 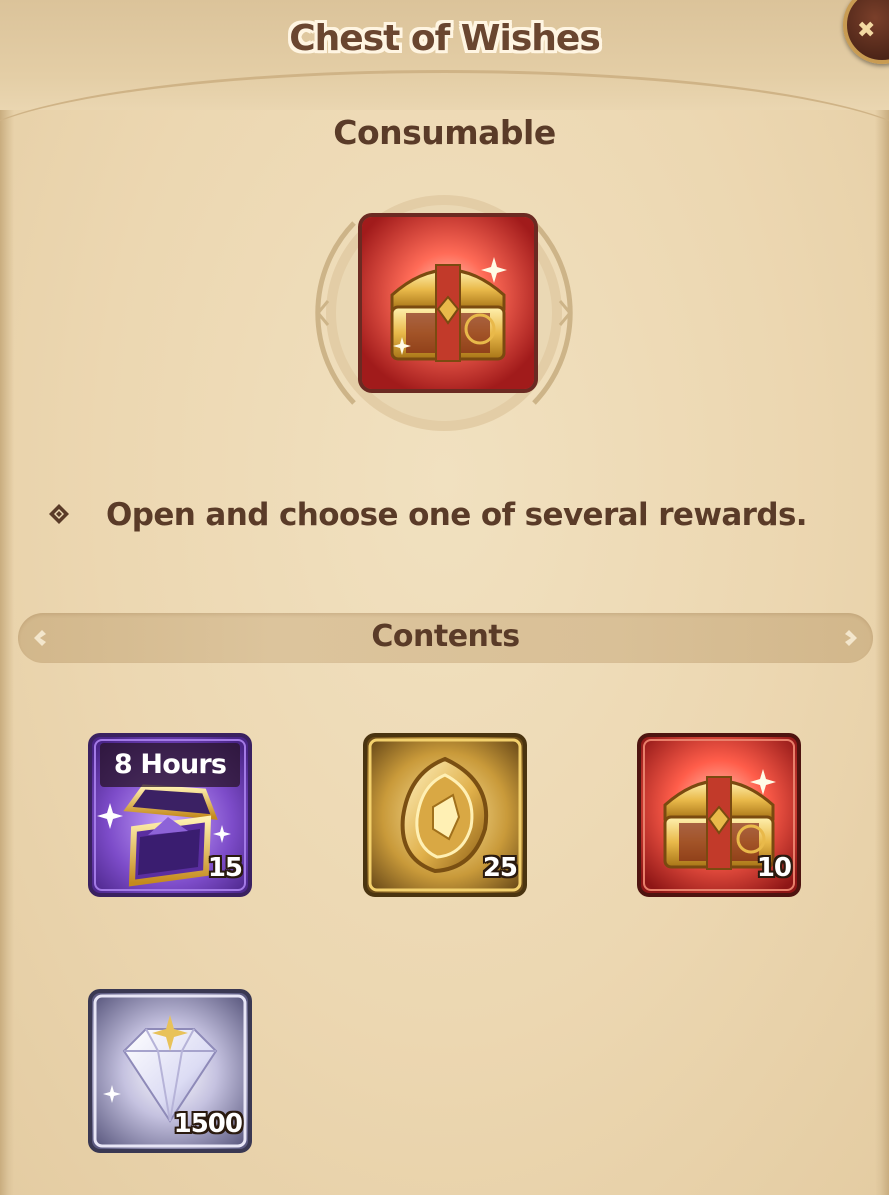 What do you see at coordinates (208, 1124) in the screenshot?
I see `reward-count: 1500` at bounding box center [208, 1124].